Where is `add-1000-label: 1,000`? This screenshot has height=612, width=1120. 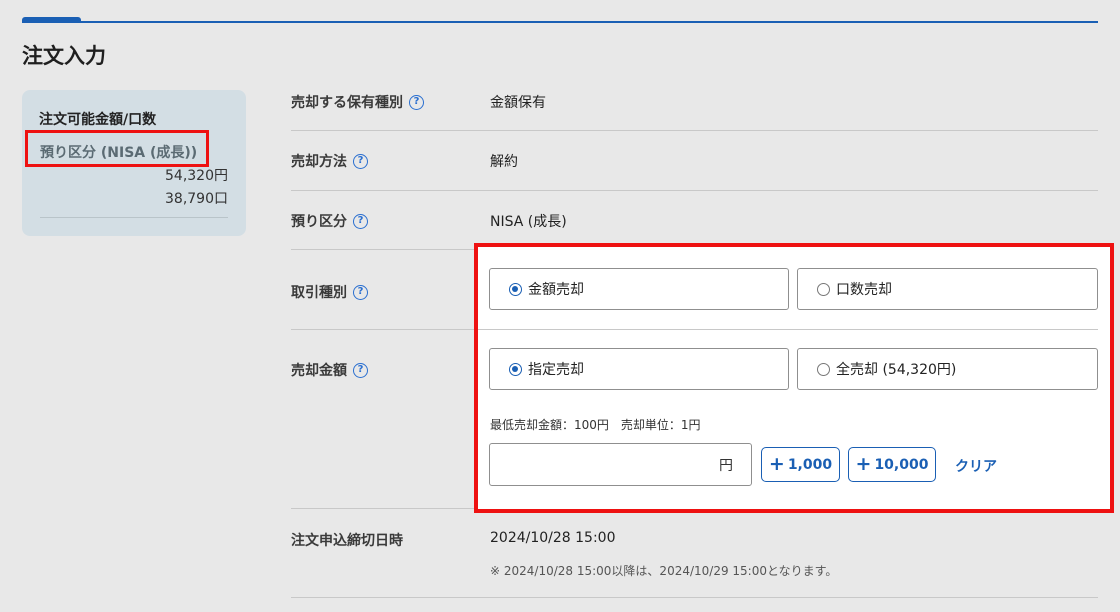 add-1000-label: 1,000 is located at coordinates (810, 464).